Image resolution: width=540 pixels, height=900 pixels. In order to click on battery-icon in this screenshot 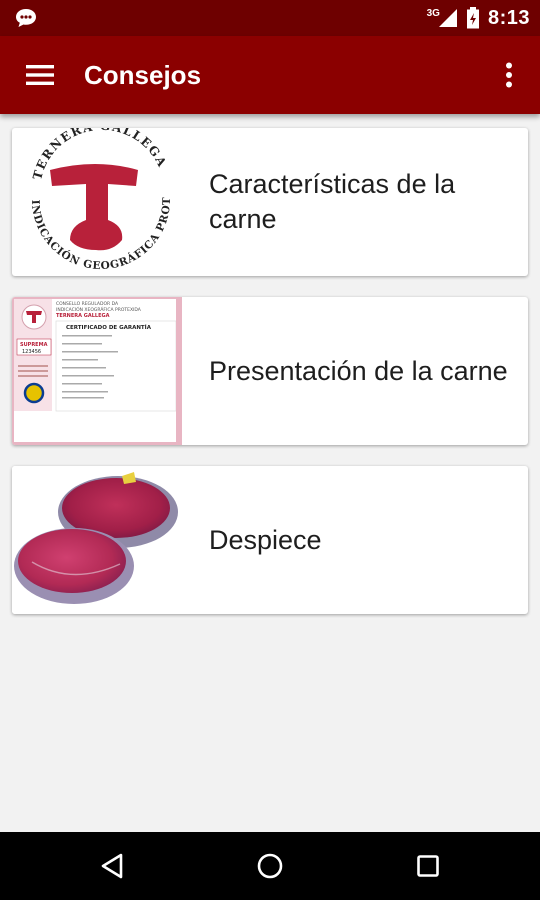, I will do `click(472, 18)`.